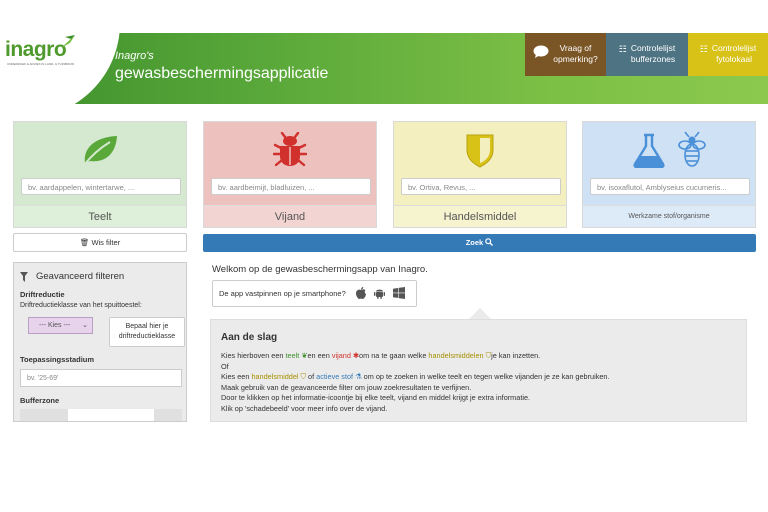 The width and height of the screenshot is (768, 512). What do you see at coordinates (575, 59) in the screenshot?
I see `feedback-label-2: opmerking?` at bounding box center [575, 59].